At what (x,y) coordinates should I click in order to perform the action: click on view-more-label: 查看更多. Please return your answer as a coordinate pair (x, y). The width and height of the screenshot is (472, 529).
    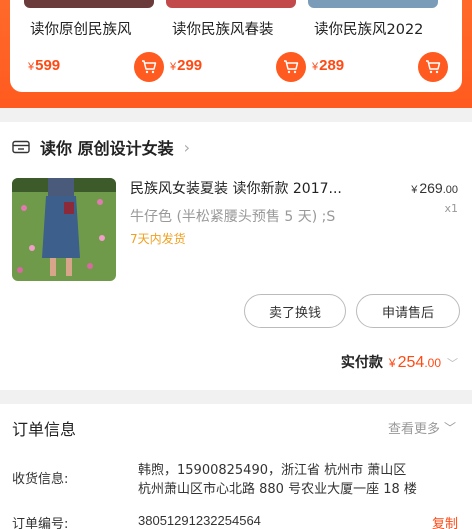
    Looking at the image, I should click on (413, 429).